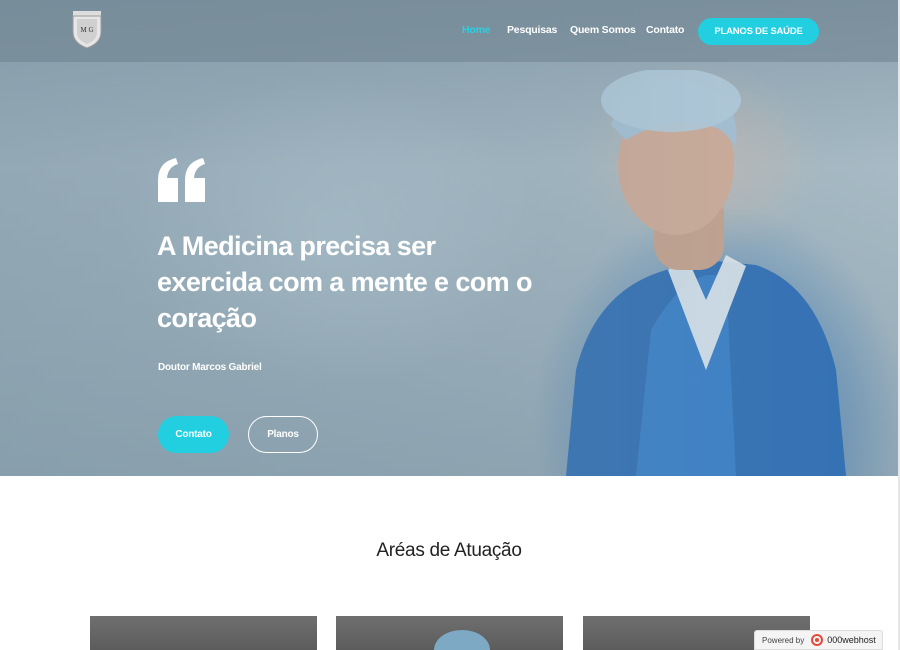 The width and height of the screenshot is (900, 650). Describe the element at coordinates (783, 640) in the screenshot. I see `powered-by-text: Powered by` at that location.